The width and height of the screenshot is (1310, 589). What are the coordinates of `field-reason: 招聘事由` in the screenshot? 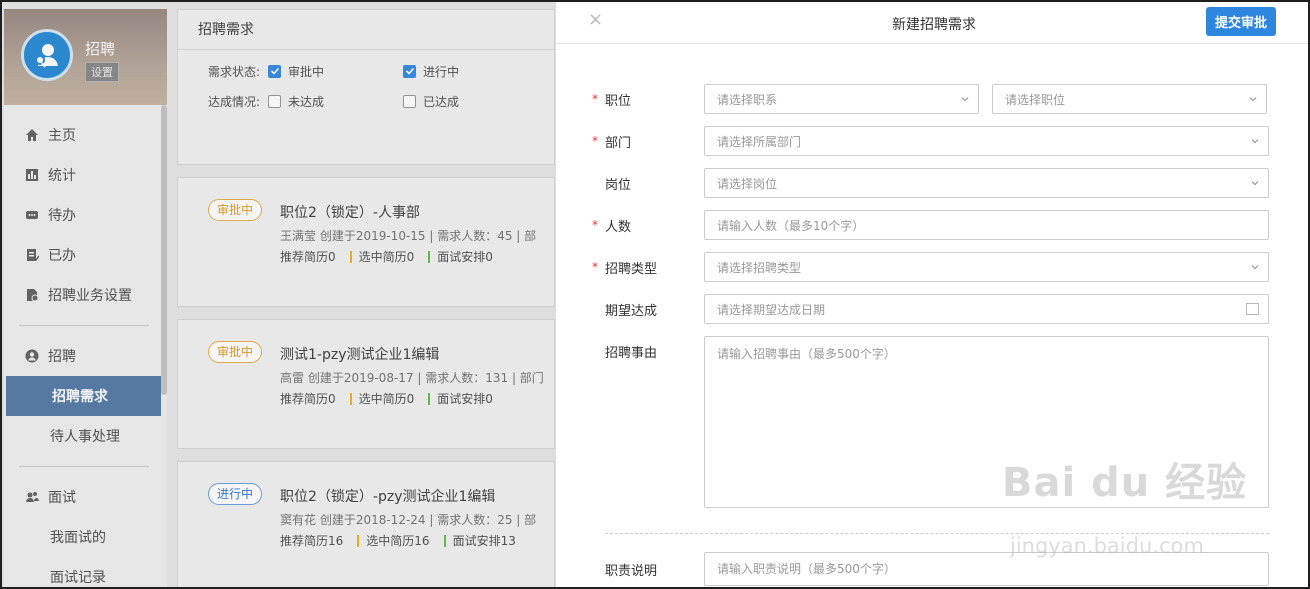 It's located at (648, 351).